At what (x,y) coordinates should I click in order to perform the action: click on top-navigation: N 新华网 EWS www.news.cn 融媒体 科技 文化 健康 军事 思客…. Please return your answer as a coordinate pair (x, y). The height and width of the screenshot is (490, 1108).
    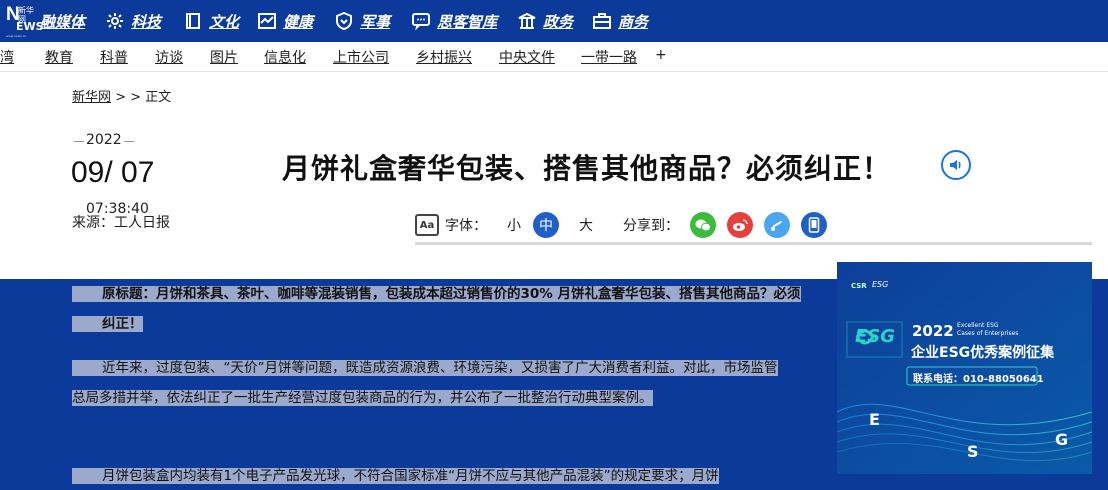
    Looking at the image, I should click on (554, 21).